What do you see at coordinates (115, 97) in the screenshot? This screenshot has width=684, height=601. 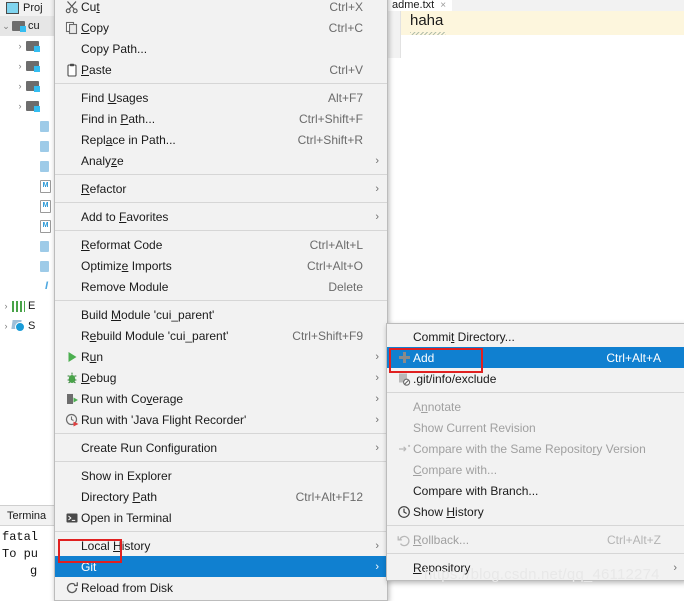 I see `menu-item-label: Find Usages` at bounding box center [115, 97].